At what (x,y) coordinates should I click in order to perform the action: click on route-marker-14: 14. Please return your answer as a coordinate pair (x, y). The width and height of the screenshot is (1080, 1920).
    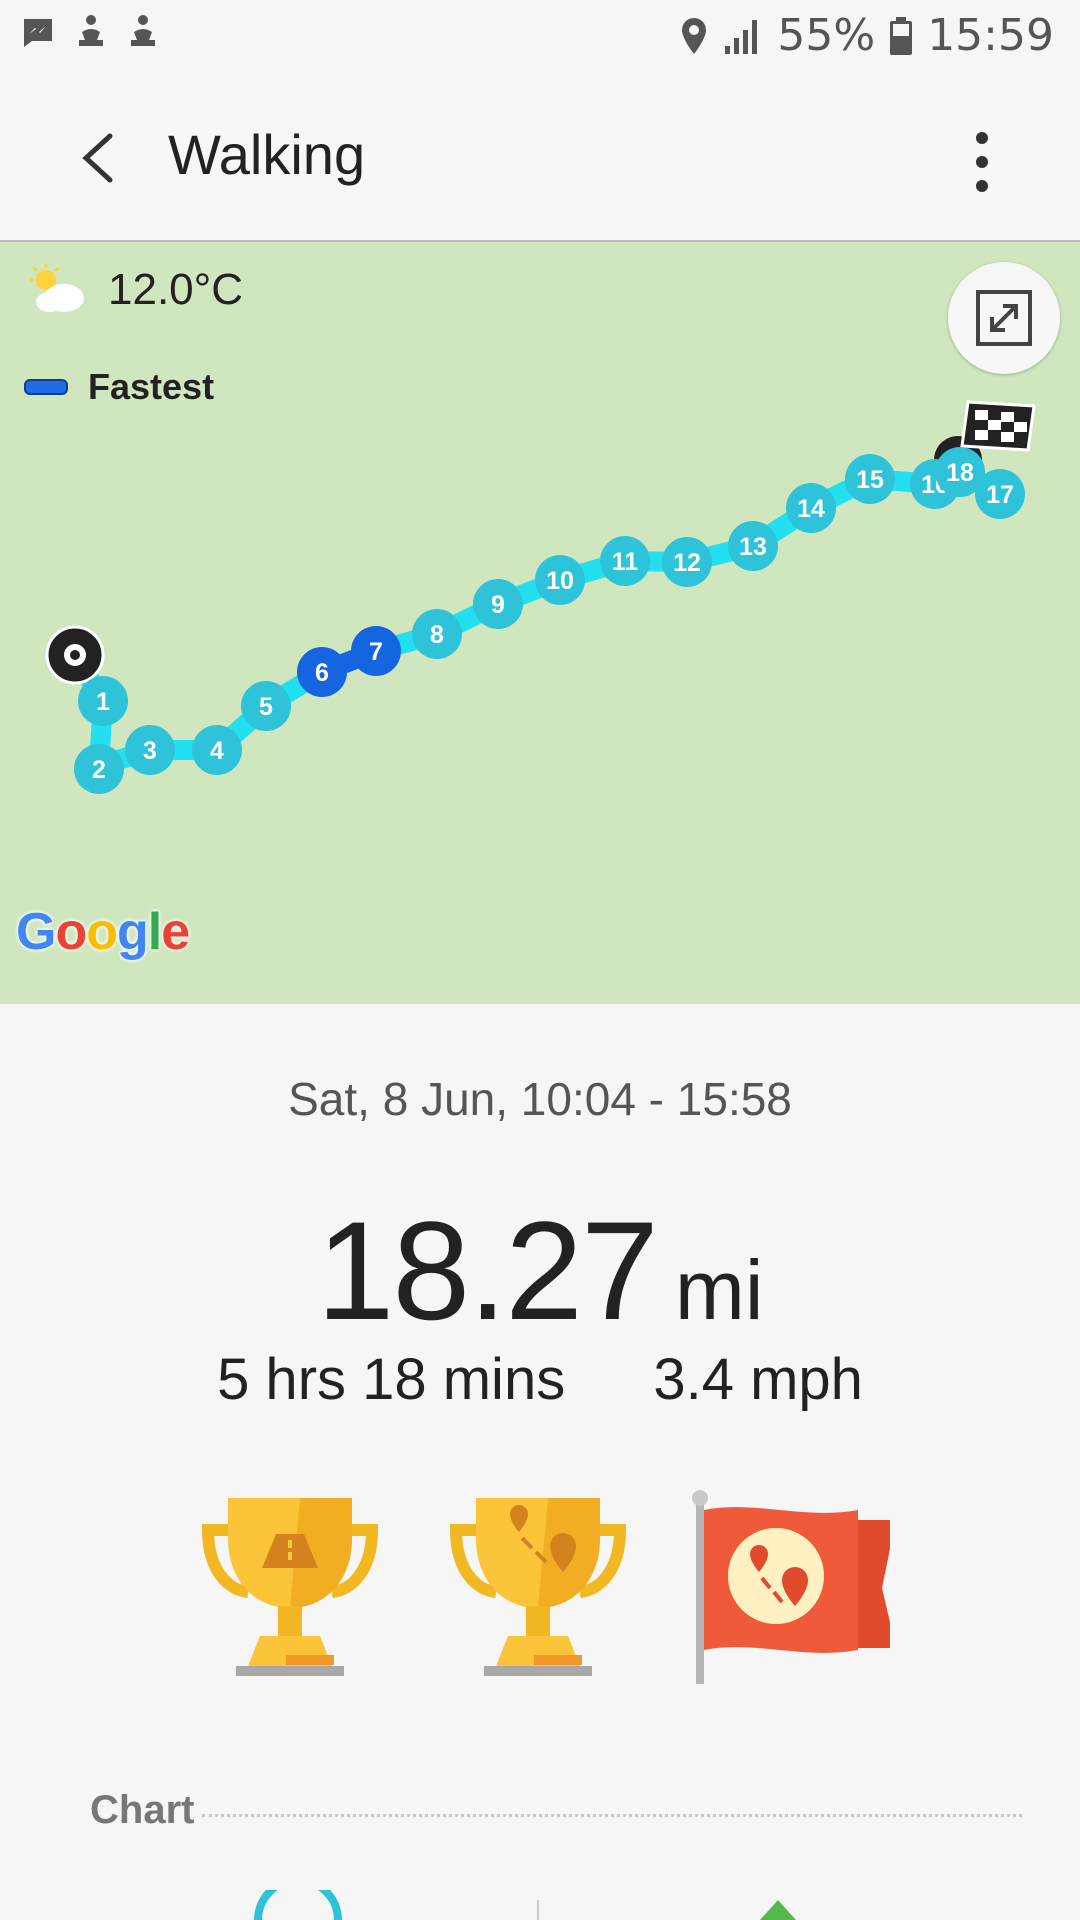
    Looking at the image, I should click on (811, 508).